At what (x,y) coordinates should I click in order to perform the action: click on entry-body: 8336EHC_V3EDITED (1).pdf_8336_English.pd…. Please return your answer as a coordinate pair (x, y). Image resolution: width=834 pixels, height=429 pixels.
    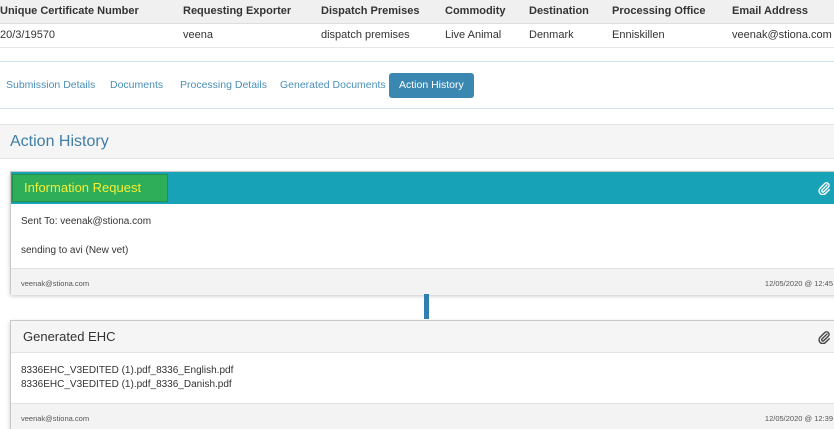
    Looking at the image, I should click on (422, 378).